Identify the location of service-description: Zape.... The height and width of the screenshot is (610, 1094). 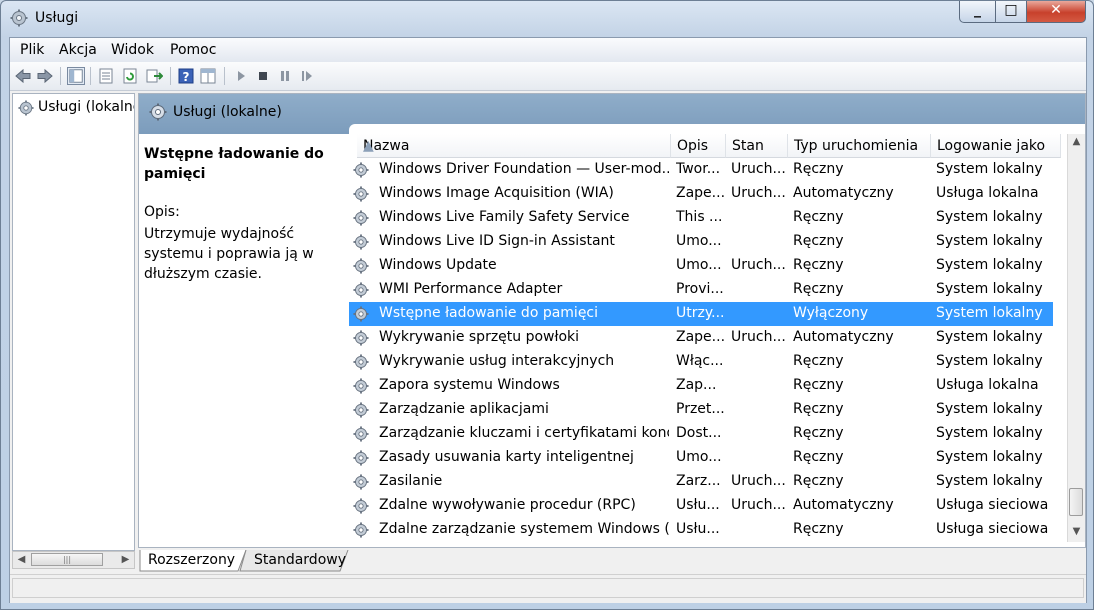
(701, 193).